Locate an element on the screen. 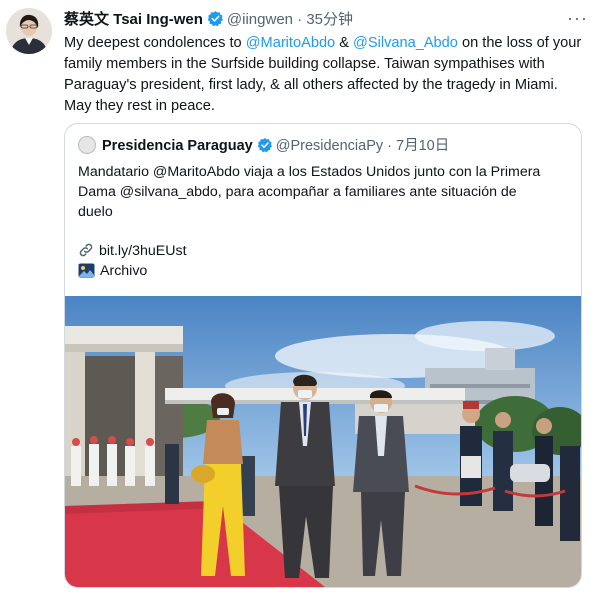  author-handle: @iingwen is located at coordinates (260, 19).